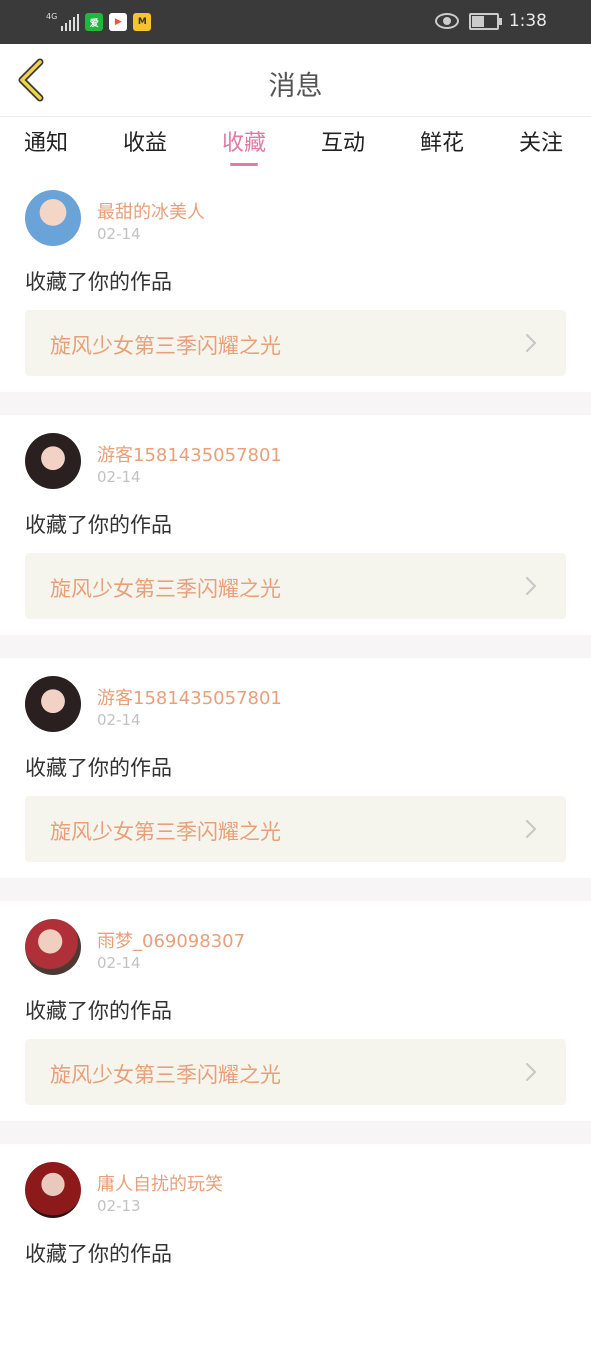 The width and height of the screenshot is (591, 1364). I want to click on m-app-icon: M, so click(142, 22).